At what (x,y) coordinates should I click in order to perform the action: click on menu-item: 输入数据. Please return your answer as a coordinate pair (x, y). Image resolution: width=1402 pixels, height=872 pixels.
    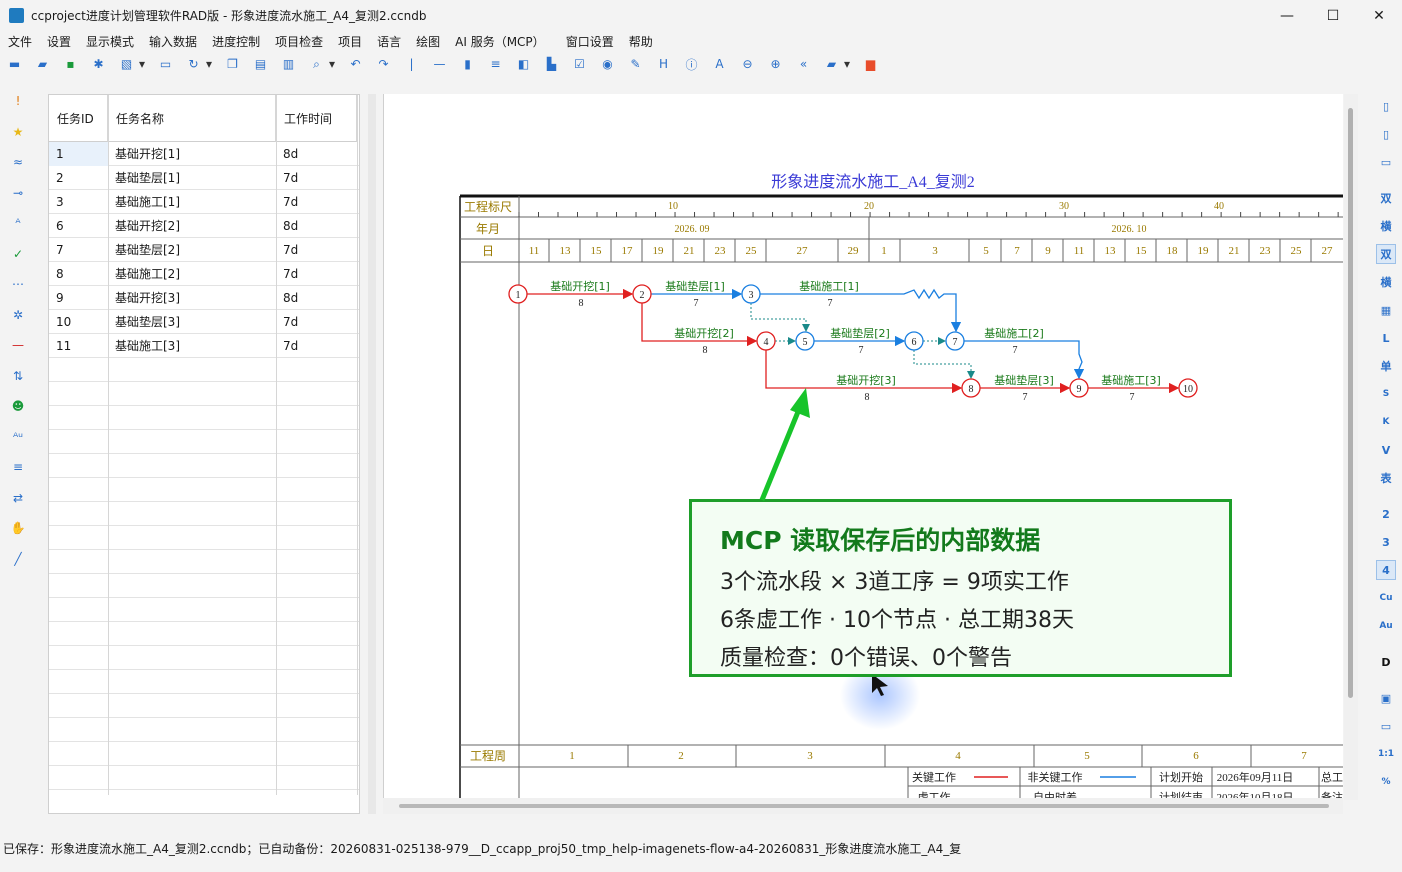
    Looking at the image, I should click on (172, 41).